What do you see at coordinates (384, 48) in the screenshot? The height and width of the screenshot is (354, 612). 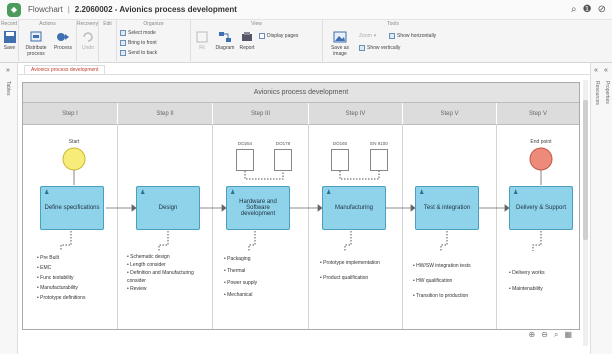 I see `show-vertically-label: Show vertically` at bounding box center [384, 48].